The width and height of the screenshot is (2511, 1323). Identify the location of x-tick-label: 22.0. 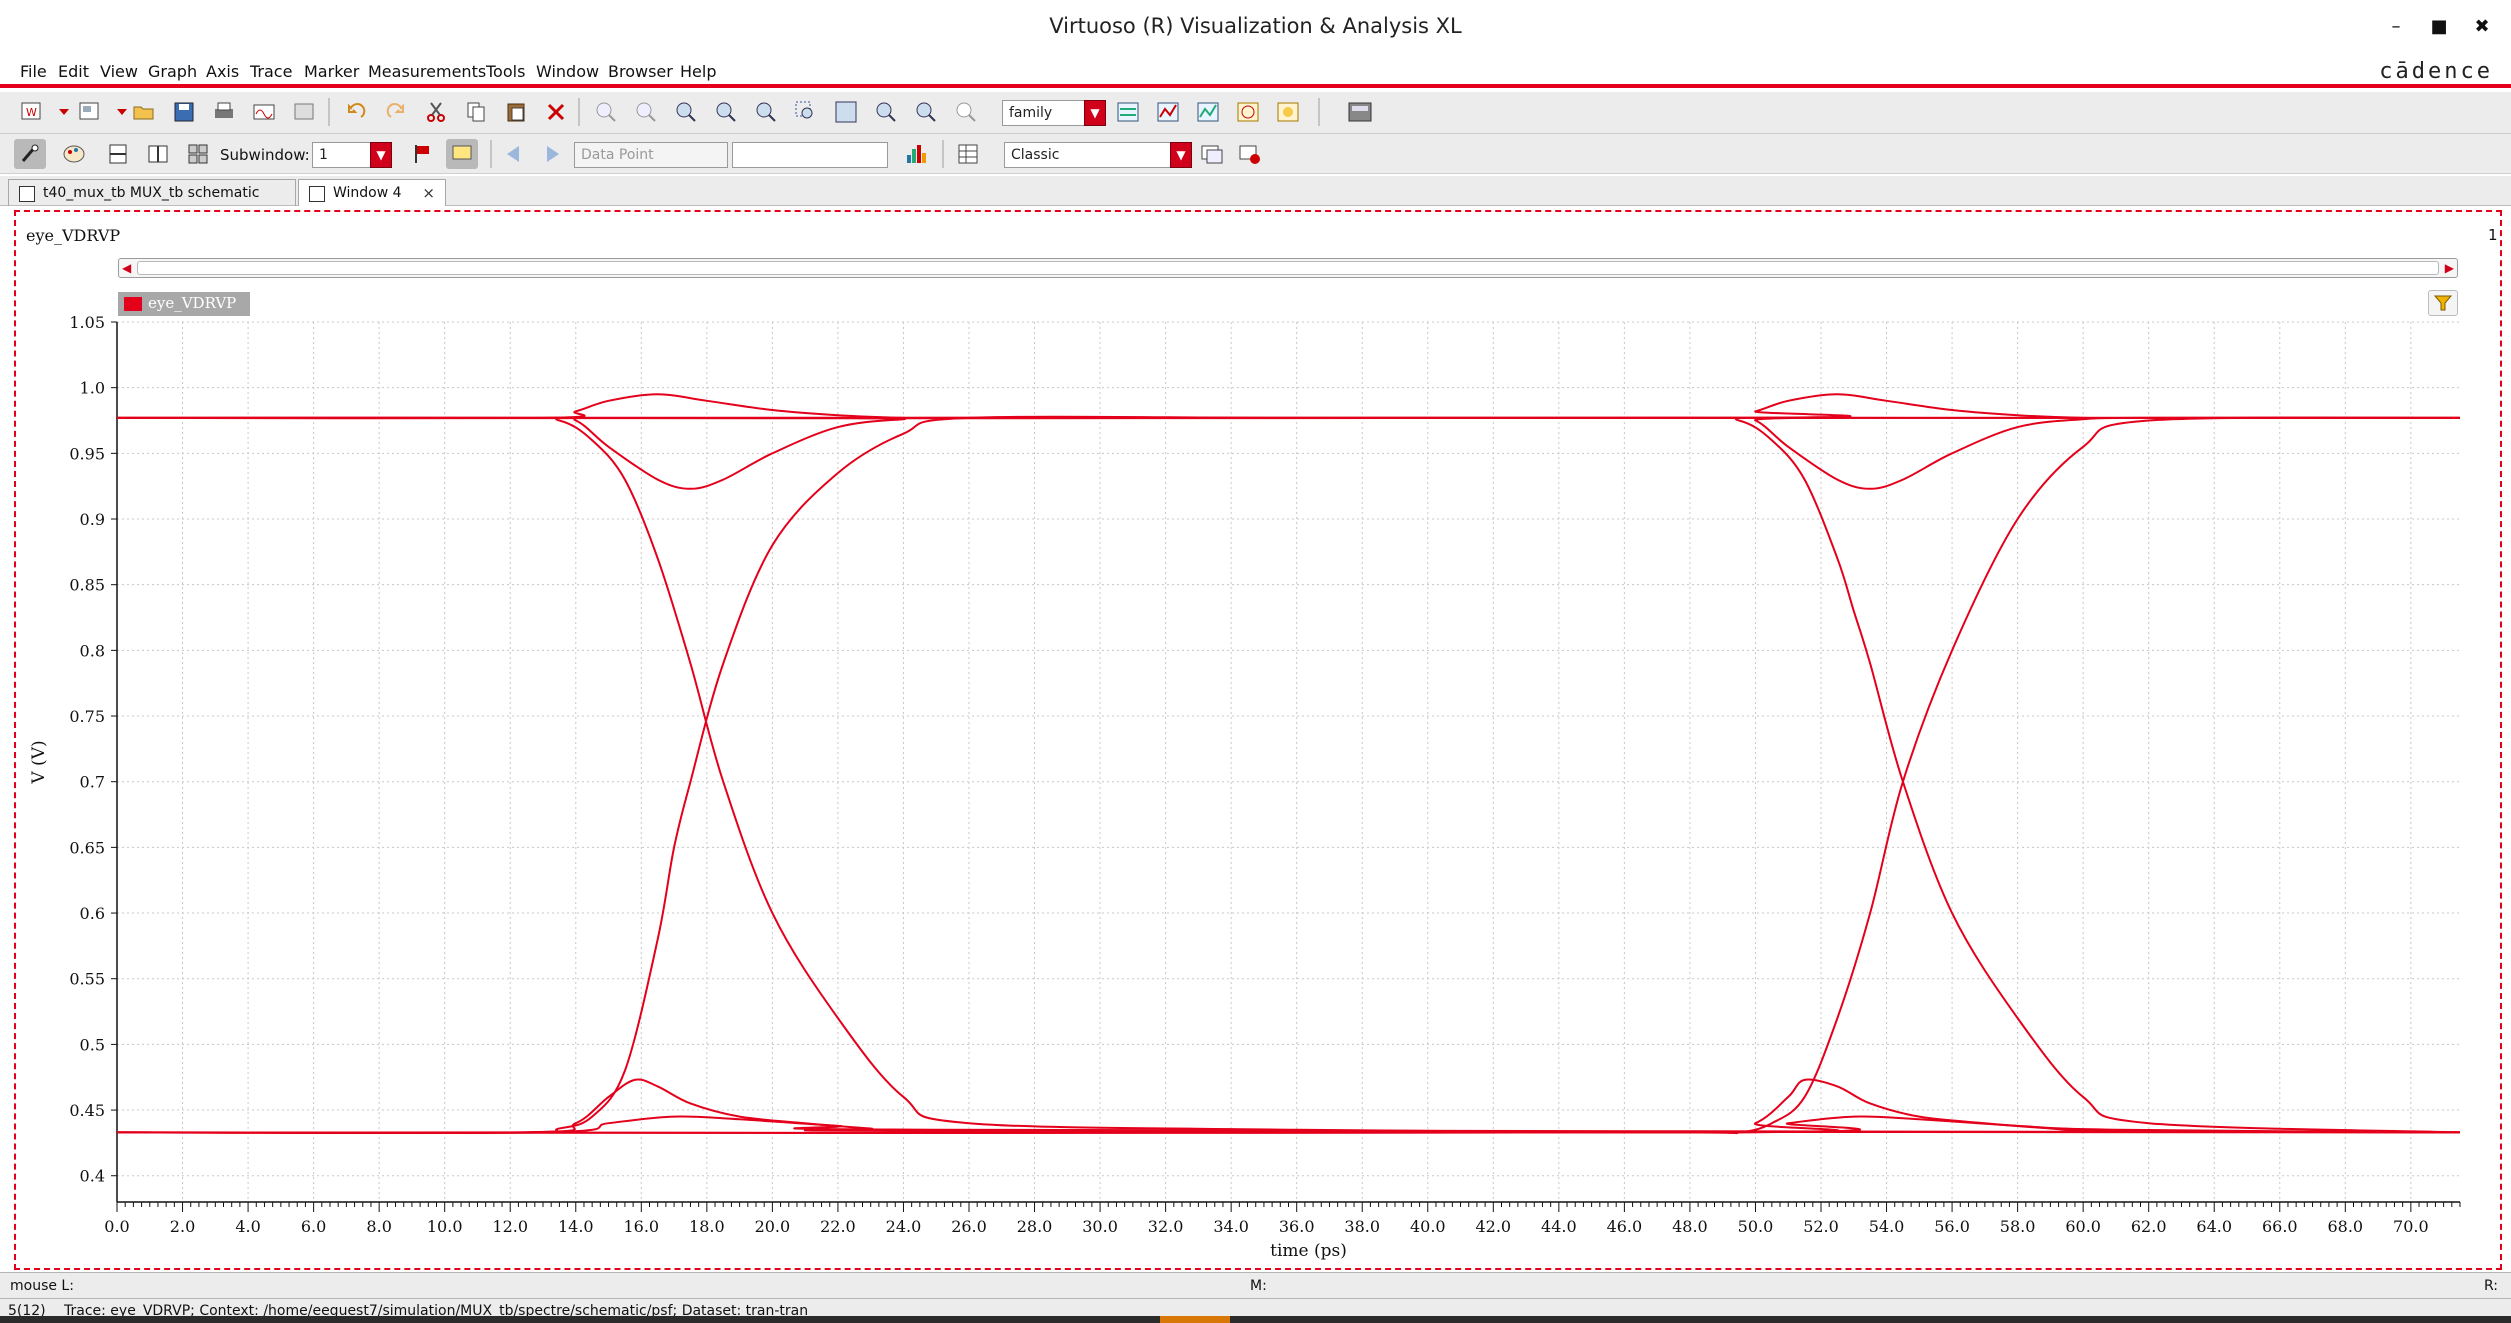
(838, 1226).